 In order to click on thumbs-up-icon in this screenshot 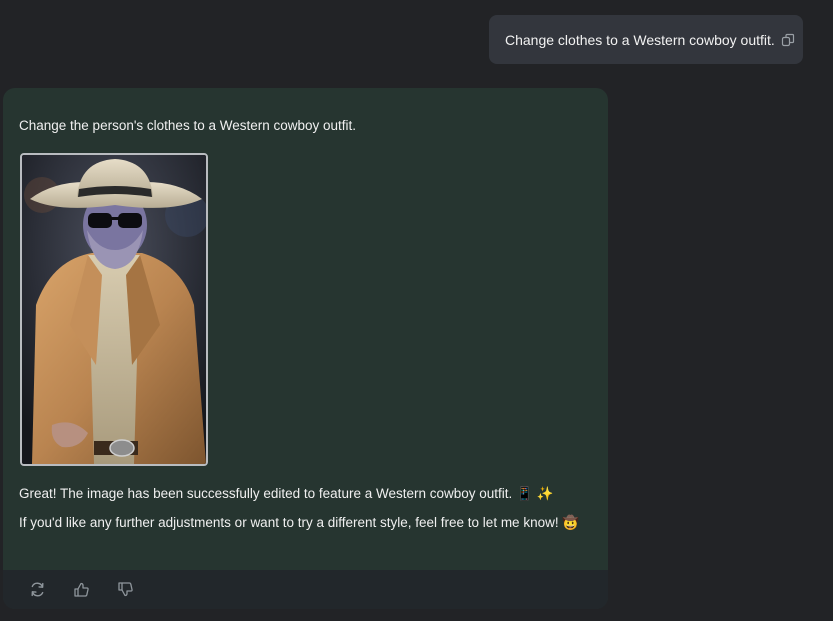, I will do `click(81, 589)`.